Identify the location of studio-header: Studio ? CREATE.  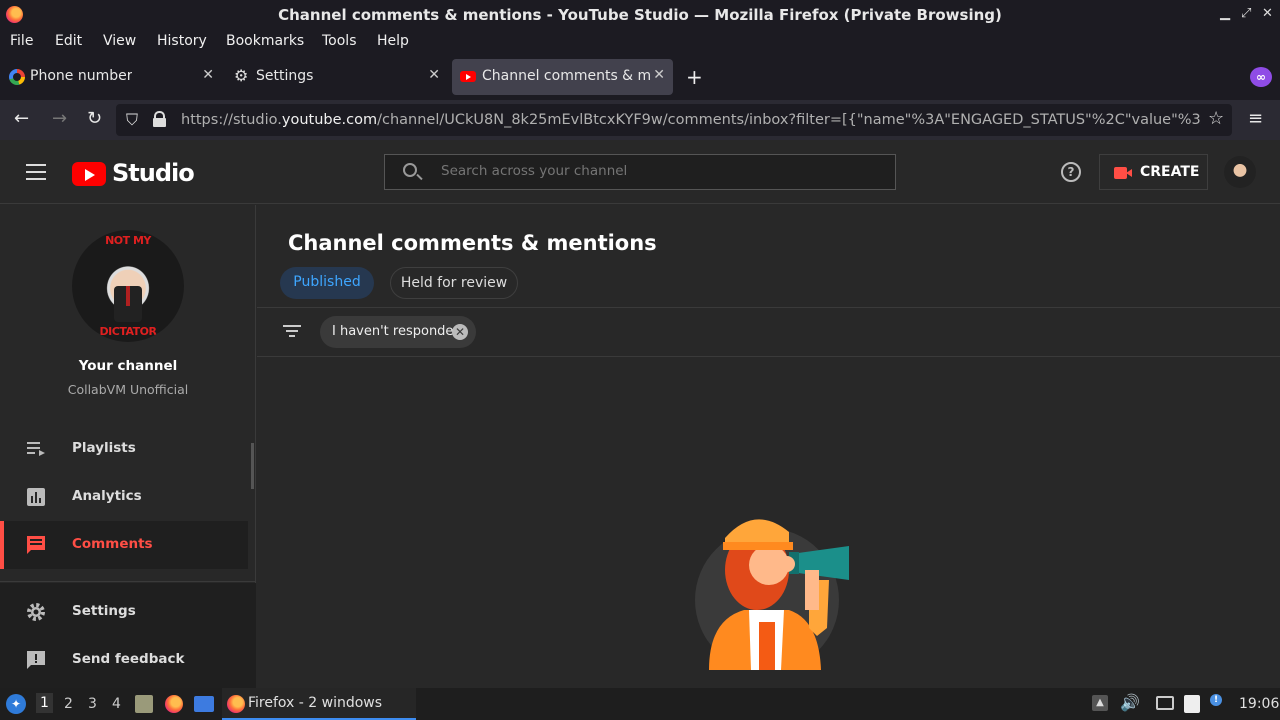
(640, 172).